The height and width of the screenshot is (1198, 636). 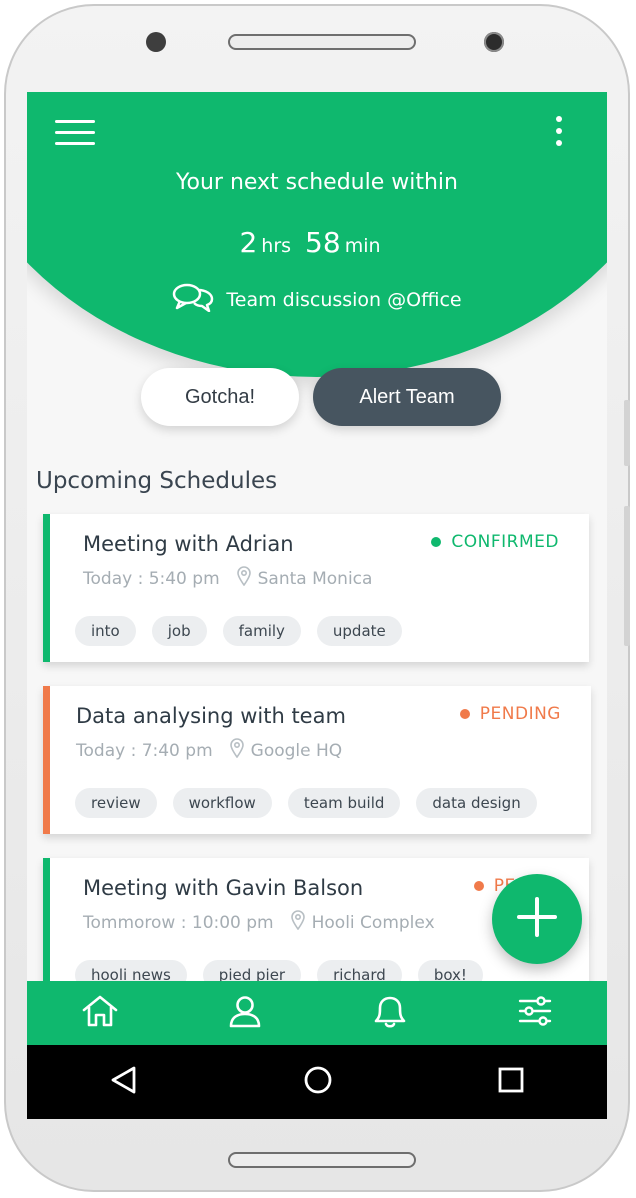 I want to click on sliders-icon, so click(x=535, y=1013).